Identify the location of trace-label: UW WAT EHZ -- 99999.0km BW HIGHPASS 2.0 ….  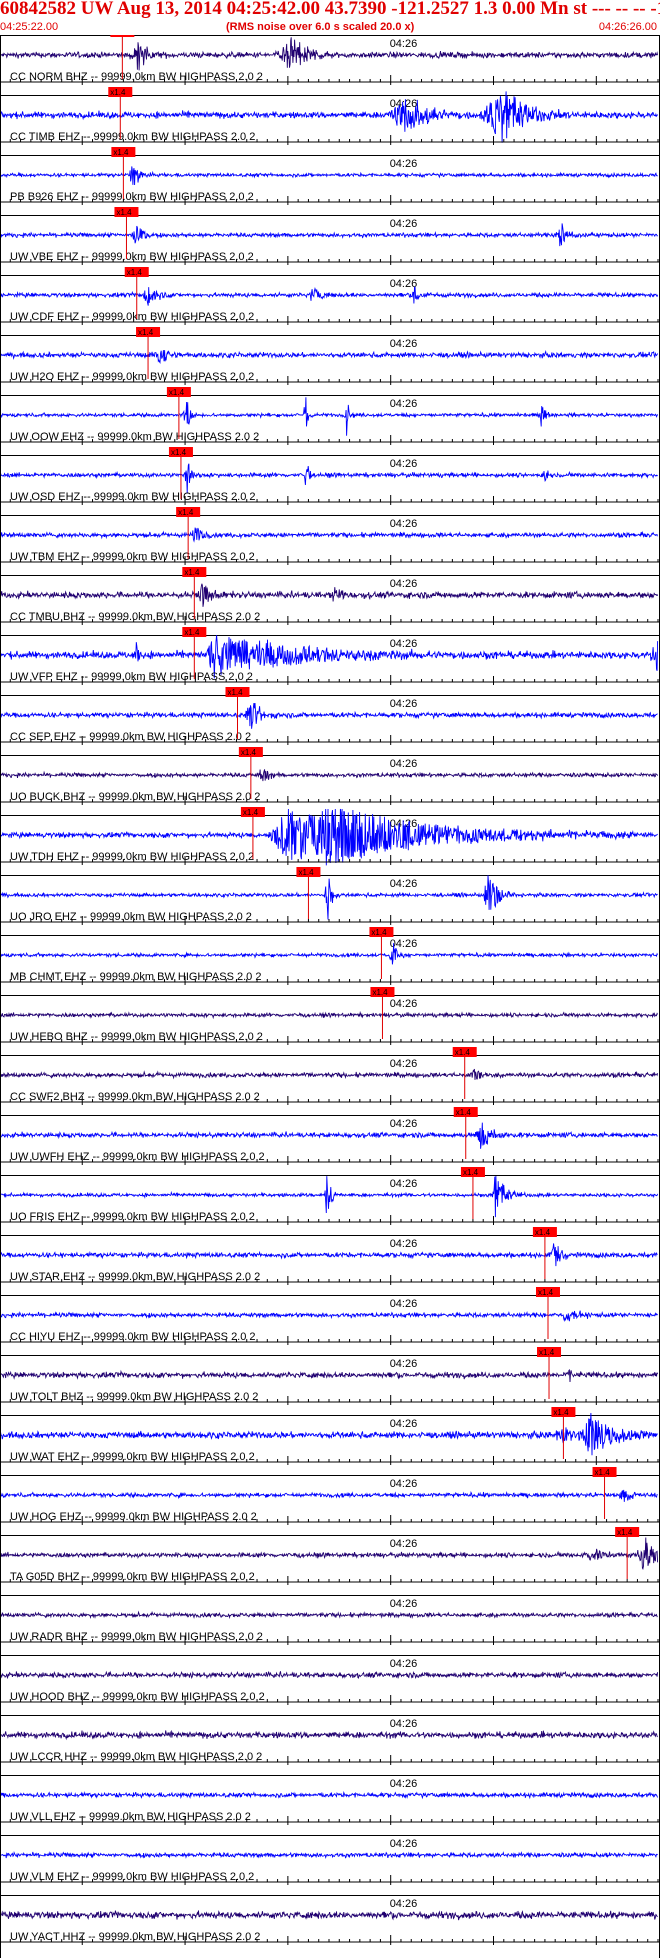
(132, 1457).